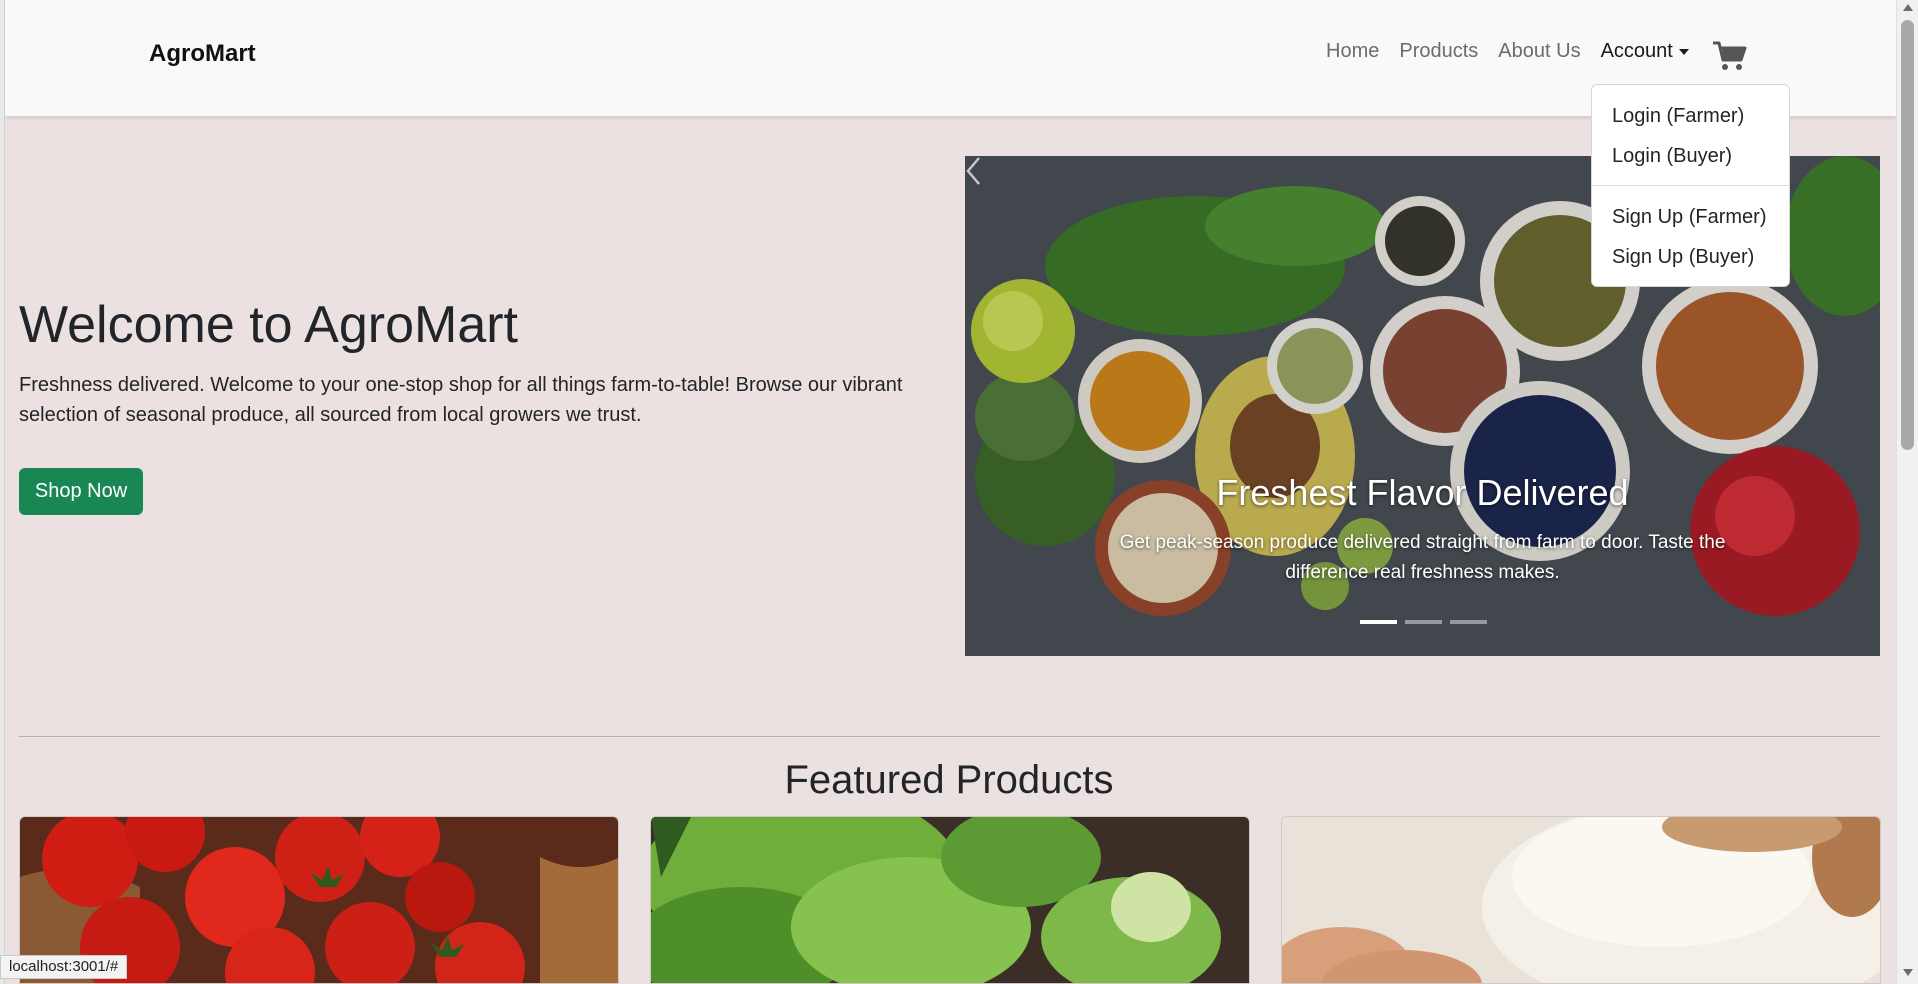  I want to click on dropdown-divider, so click(1690, 185).